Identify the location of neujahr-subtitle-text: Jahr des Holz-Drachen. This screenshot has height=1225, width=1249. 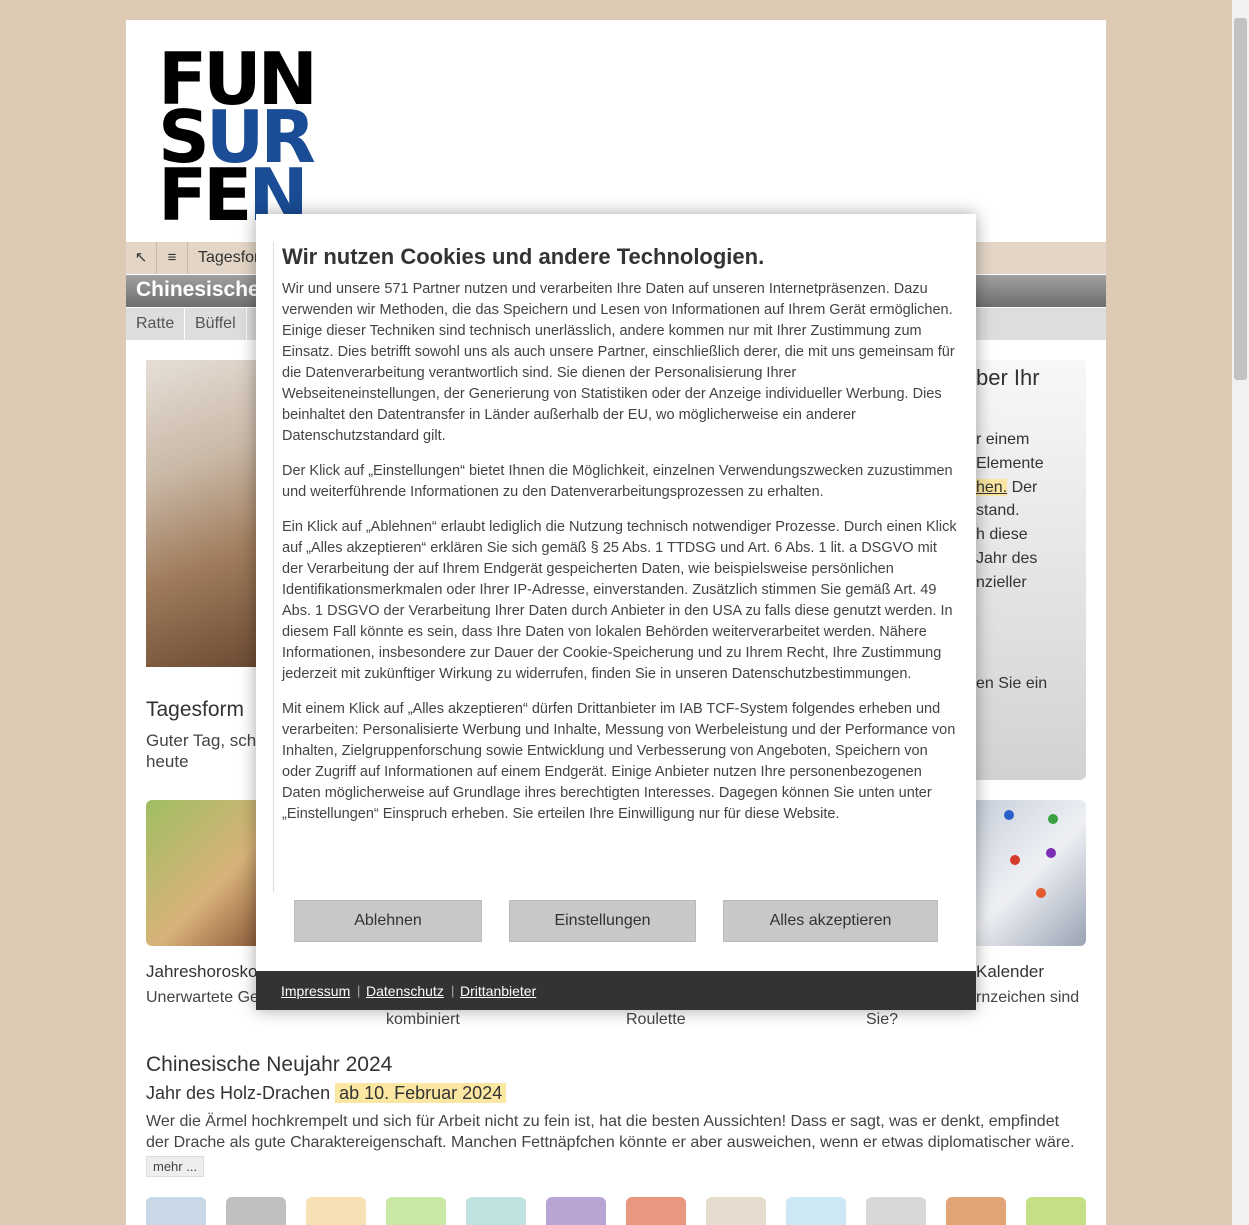
(238, 1093).